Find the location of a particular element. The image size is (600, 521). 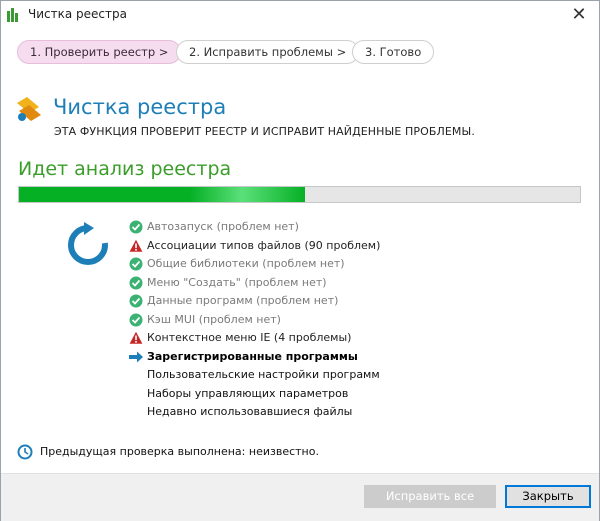

checklist-item: Меню "Создать" (проблем нет) is located at coordinates (339, 283).